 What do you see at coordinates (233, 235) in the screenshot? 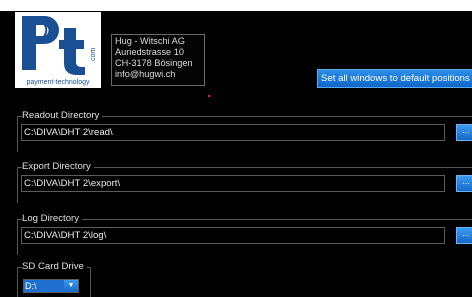
I see `log-directory-field: C:\DIVA\DHT 2\log\` at bounding box center [233, 235].